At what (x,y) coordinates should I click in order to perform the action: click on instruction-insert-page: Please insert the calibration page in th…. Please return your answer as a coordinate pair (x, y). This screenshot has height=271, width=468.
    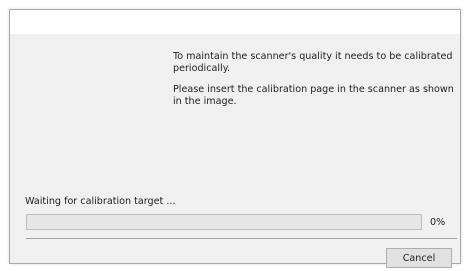
    Looking at the image, I should click on (313, 95).